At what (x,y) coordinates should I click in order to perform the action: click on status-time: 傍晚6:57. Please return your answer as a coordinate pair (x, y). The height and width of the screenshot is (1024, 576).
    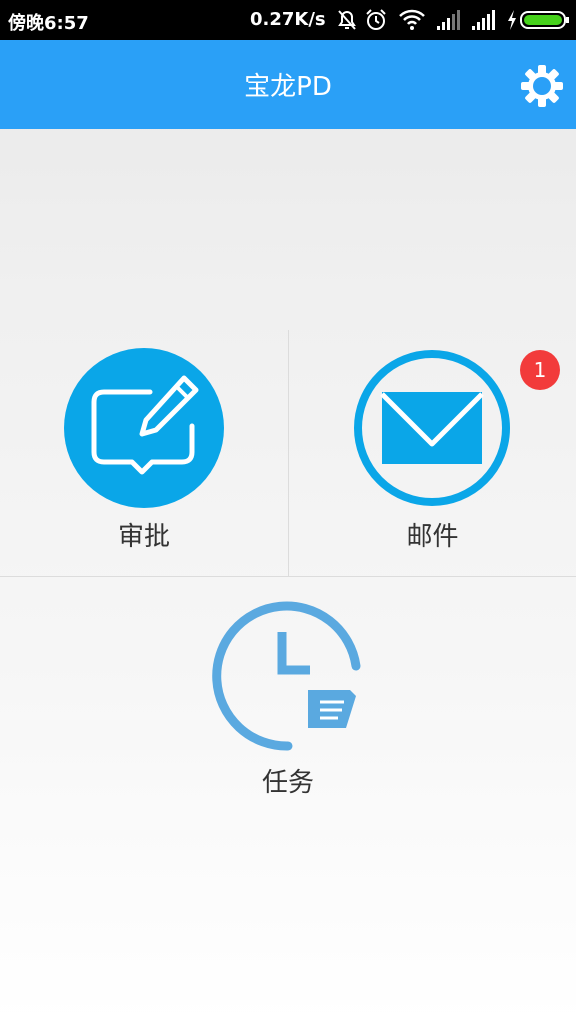
    Looking at the image, I should click on (48, 23).